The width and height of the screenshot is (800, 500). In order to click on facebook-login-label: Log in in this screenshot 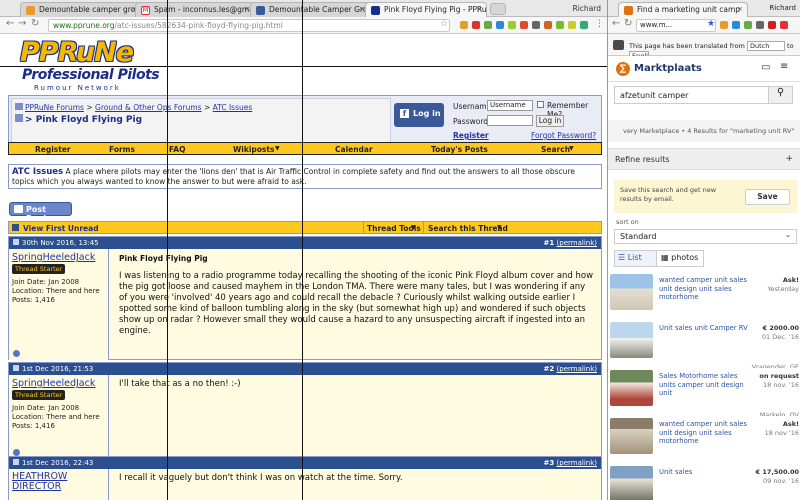, I will do `click(427, 113)`.